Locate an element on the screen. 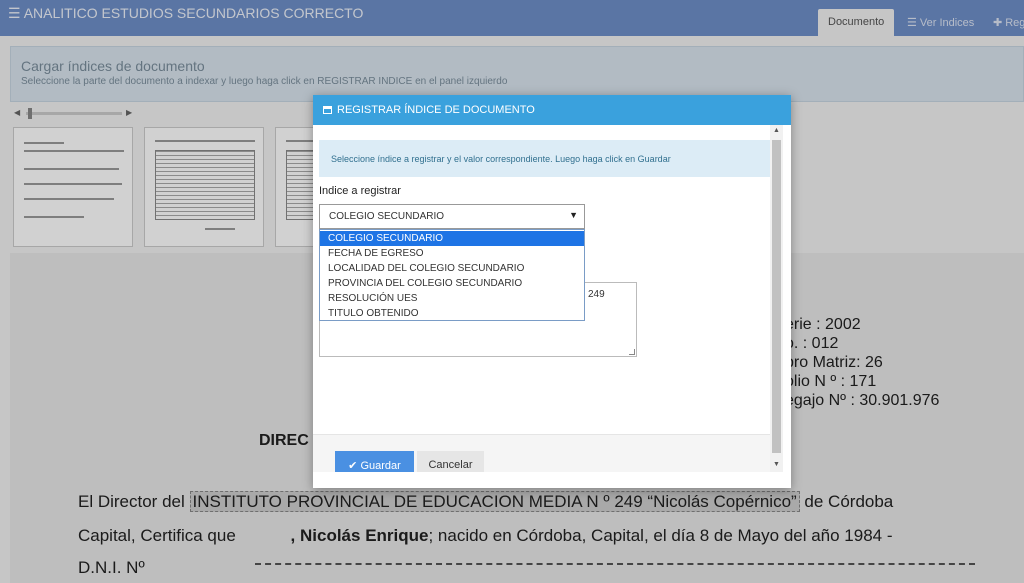 This screenshot has width=1024, height=583. option-fecha-egreso: FECHA DE EGRESO is located at coordinates (452, 253).